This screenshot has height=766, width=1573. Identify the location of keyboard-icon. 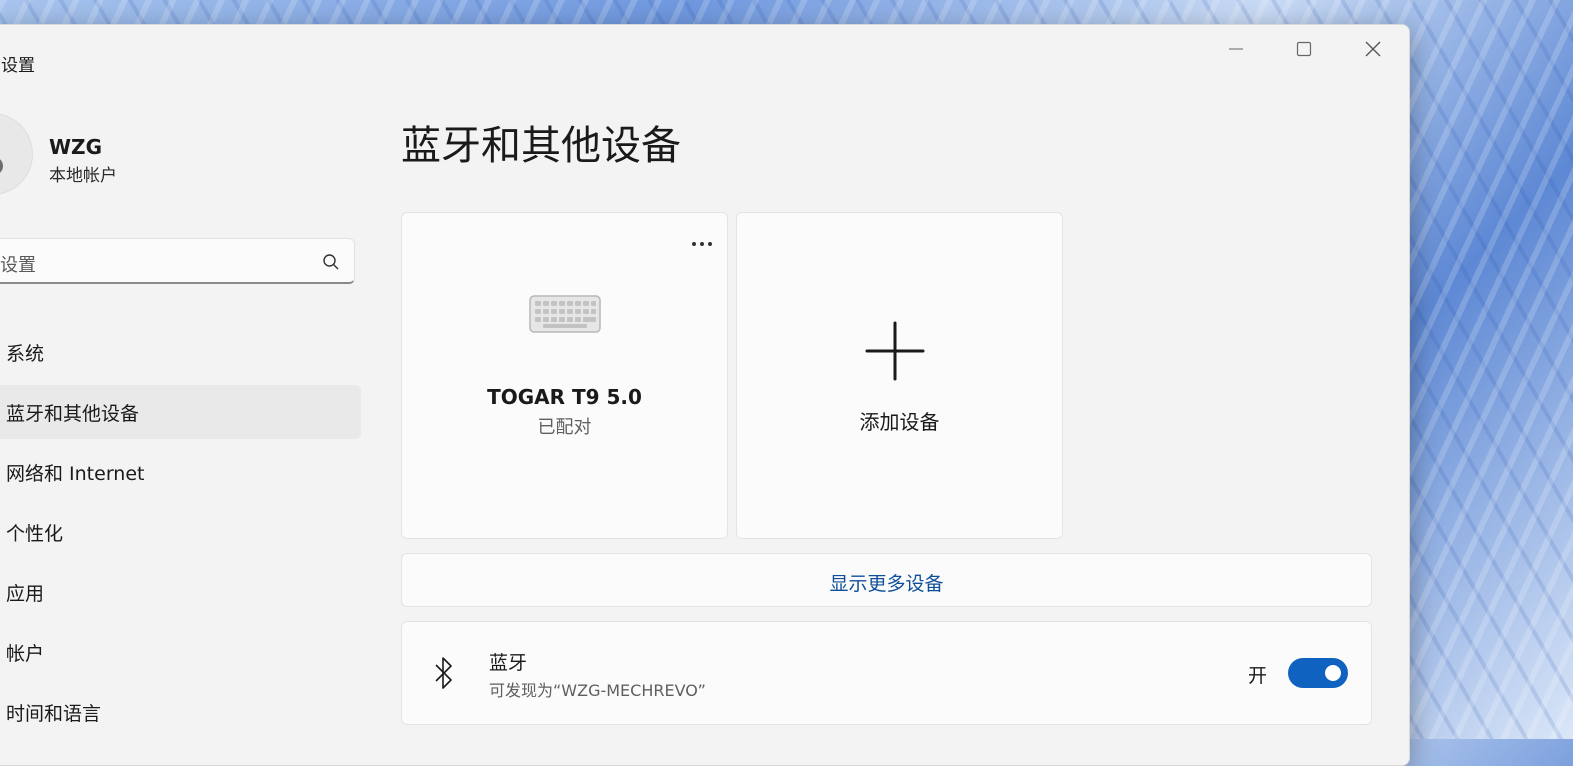
(565, 314).